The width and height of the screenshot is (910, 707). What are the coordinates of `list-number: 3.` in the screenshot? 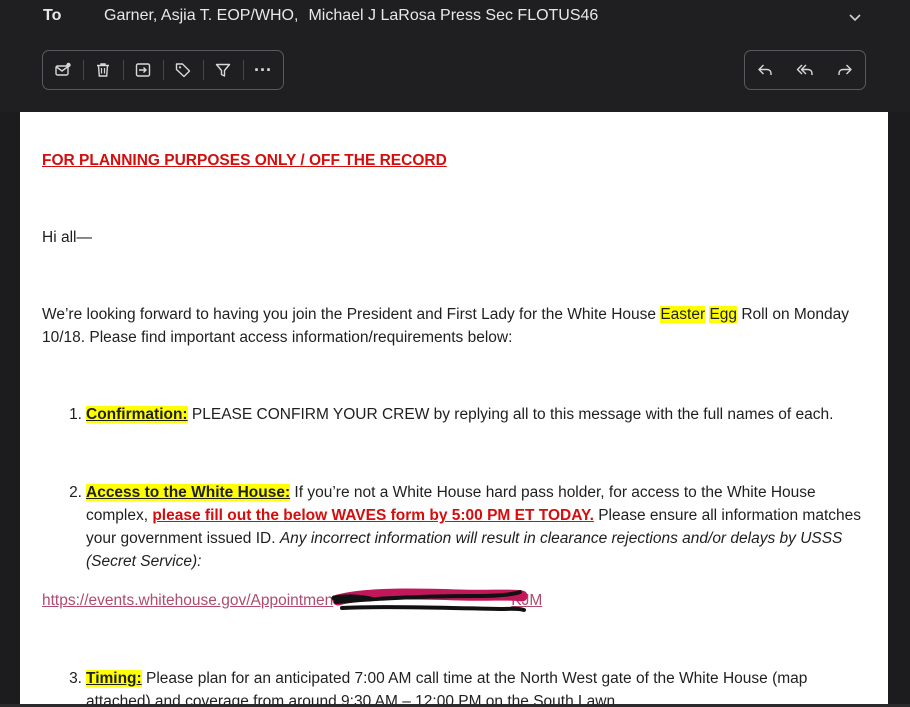 It's located at (75, 678).